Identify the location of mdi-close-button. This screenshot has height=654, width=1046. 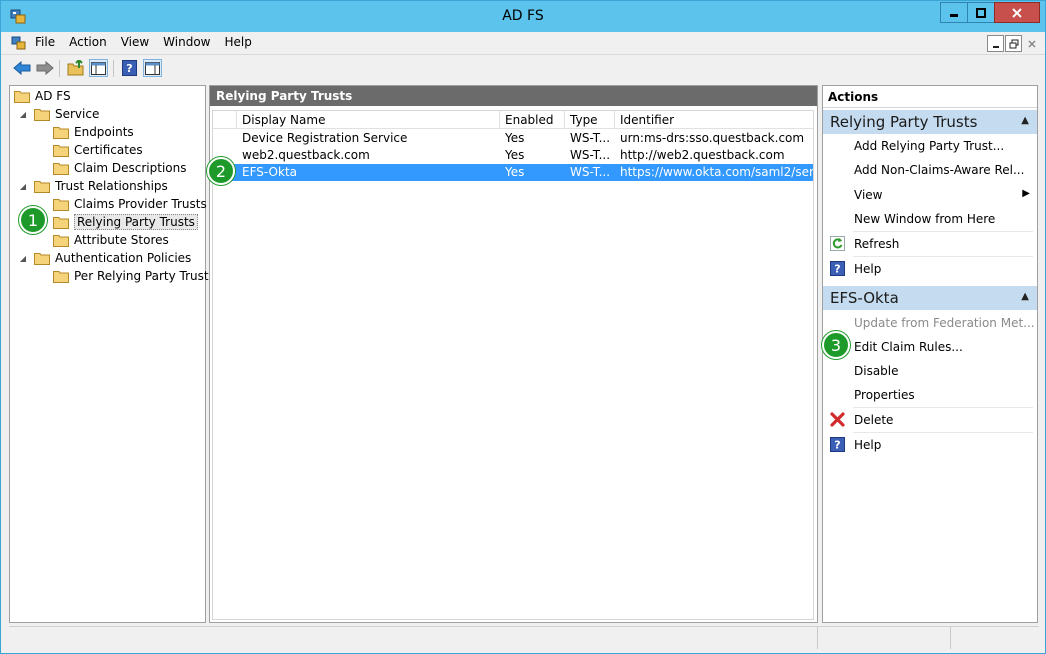
(1031, 43).